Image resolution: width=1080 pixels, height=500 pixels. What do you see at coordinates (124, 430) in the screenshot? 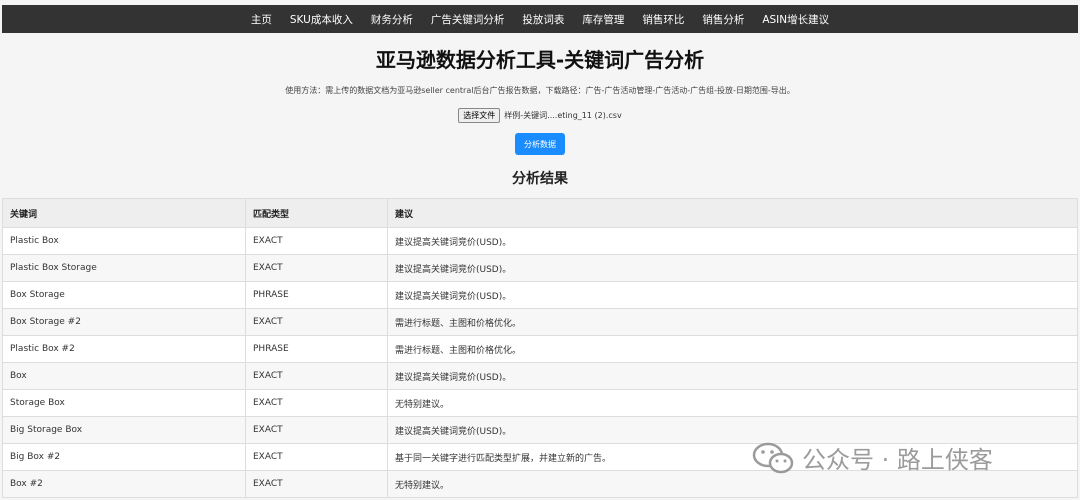
I see `cell-keyword: Big Storage Box` at bounding box center [124, 430].